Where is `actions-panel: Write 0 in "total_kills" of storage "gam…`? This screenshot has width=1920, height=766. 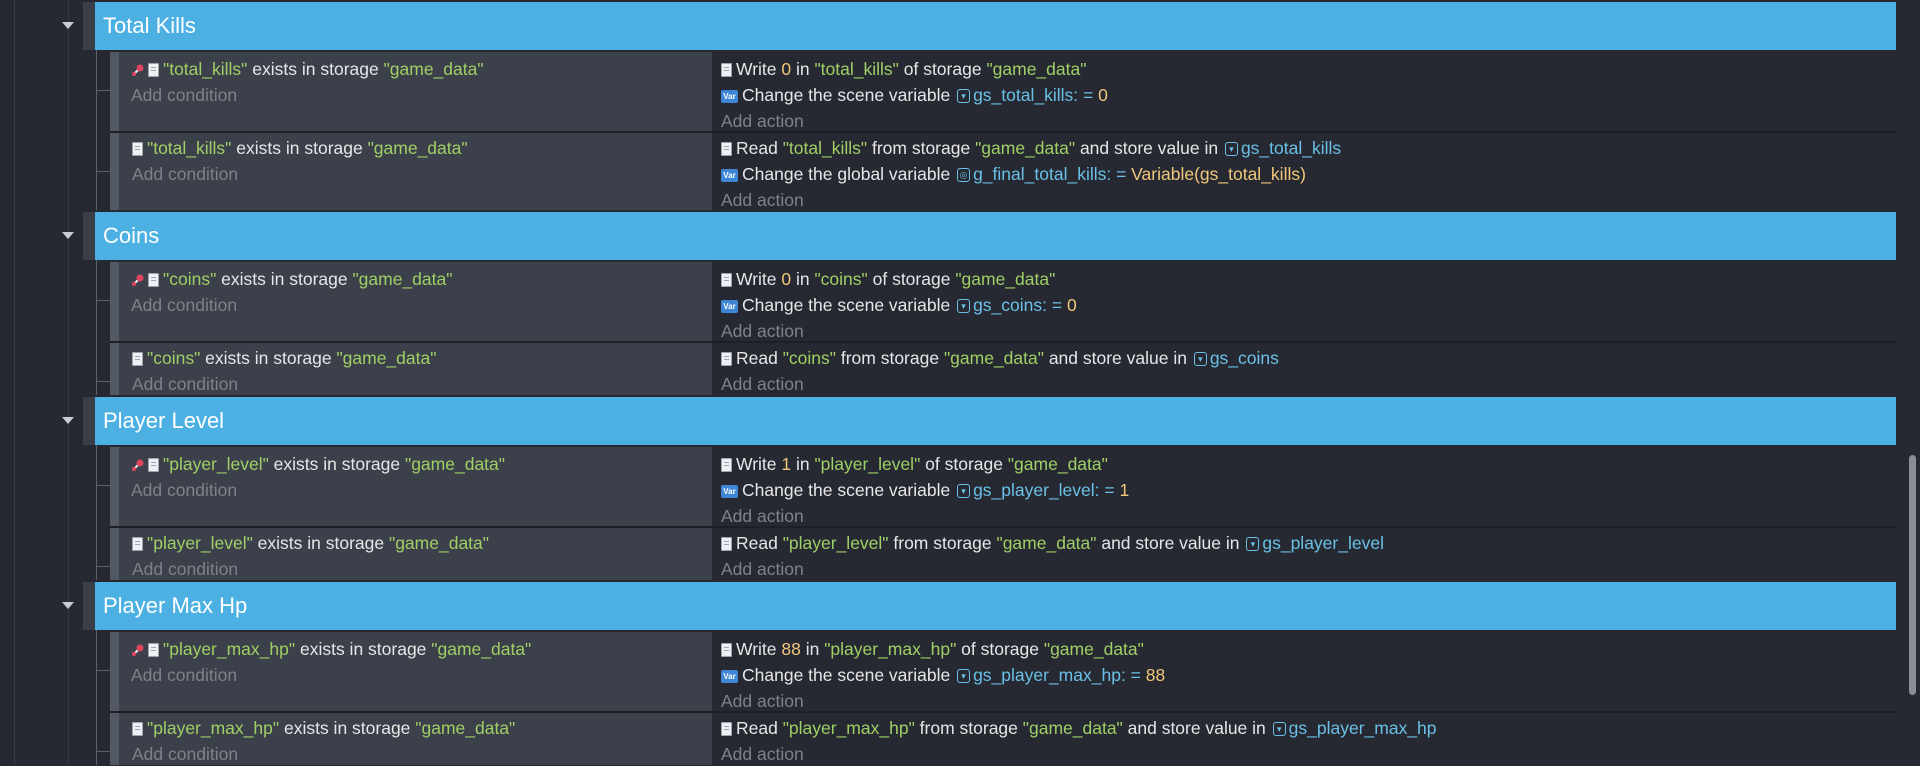 actions-panel: Write 0 in "total_kills" of storage "gam… is located at coordinates (1304, 91).